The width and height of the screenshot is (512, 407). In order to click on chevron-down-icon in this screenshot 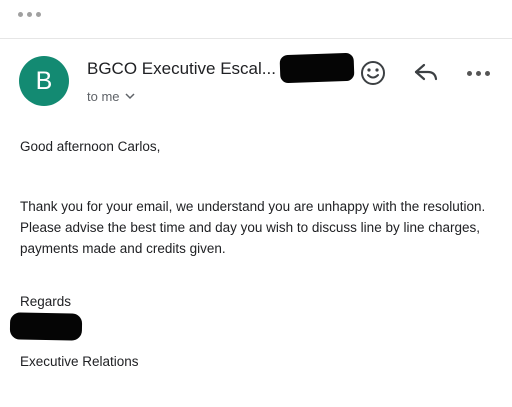, I will do `click(129, 96)`.